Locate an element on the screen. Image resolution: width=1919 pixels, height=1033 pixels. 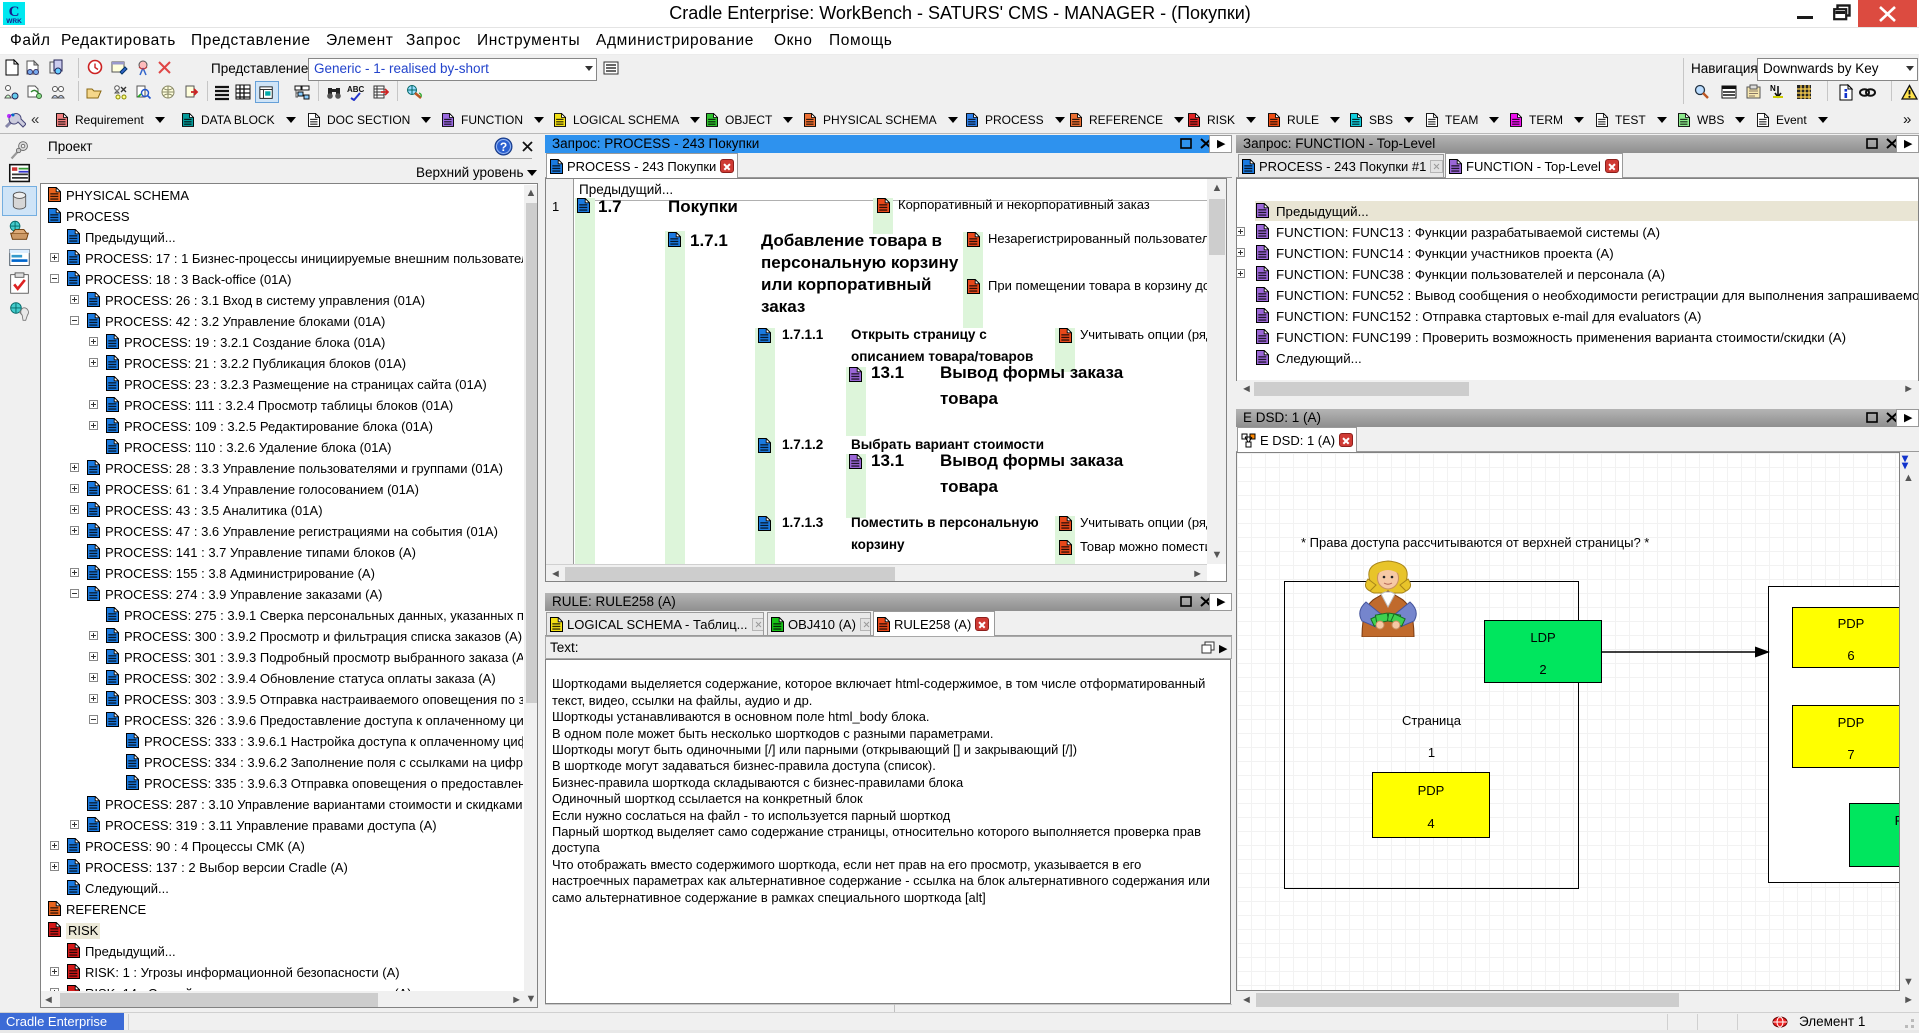
svg-text: WRK is located at coordinates (14, 21).